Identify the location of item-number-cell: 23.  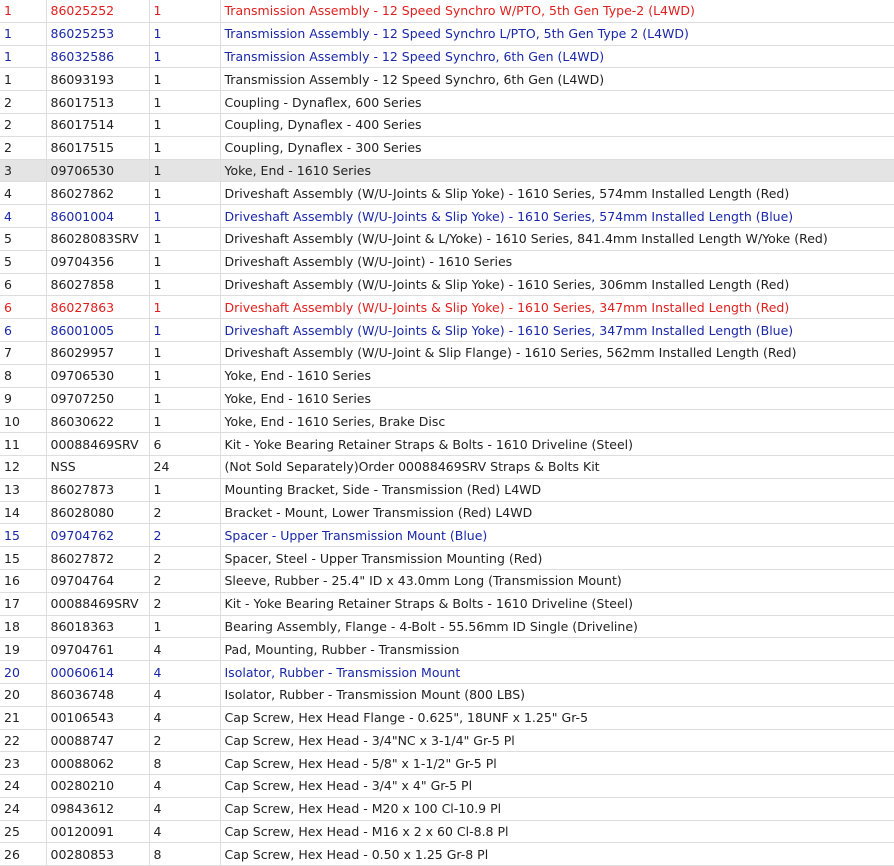
(23, 763).